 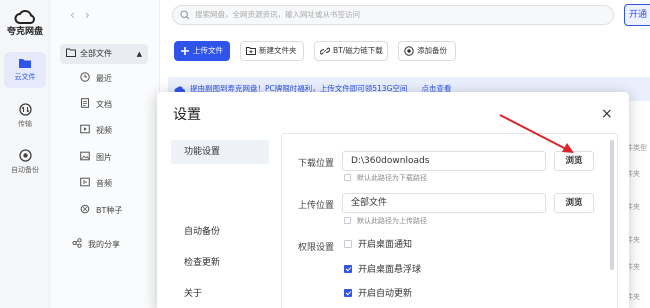 I want to click on rail-item-label: 传输, so click(x=25, y=124).